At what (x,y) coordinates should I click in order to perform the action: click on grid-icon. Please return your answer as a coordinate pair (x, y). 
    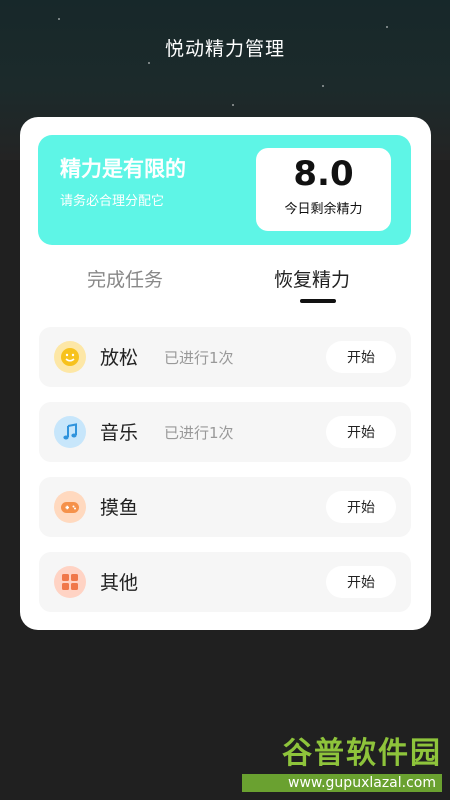
    Looking at the image, I should click on (70, 582).